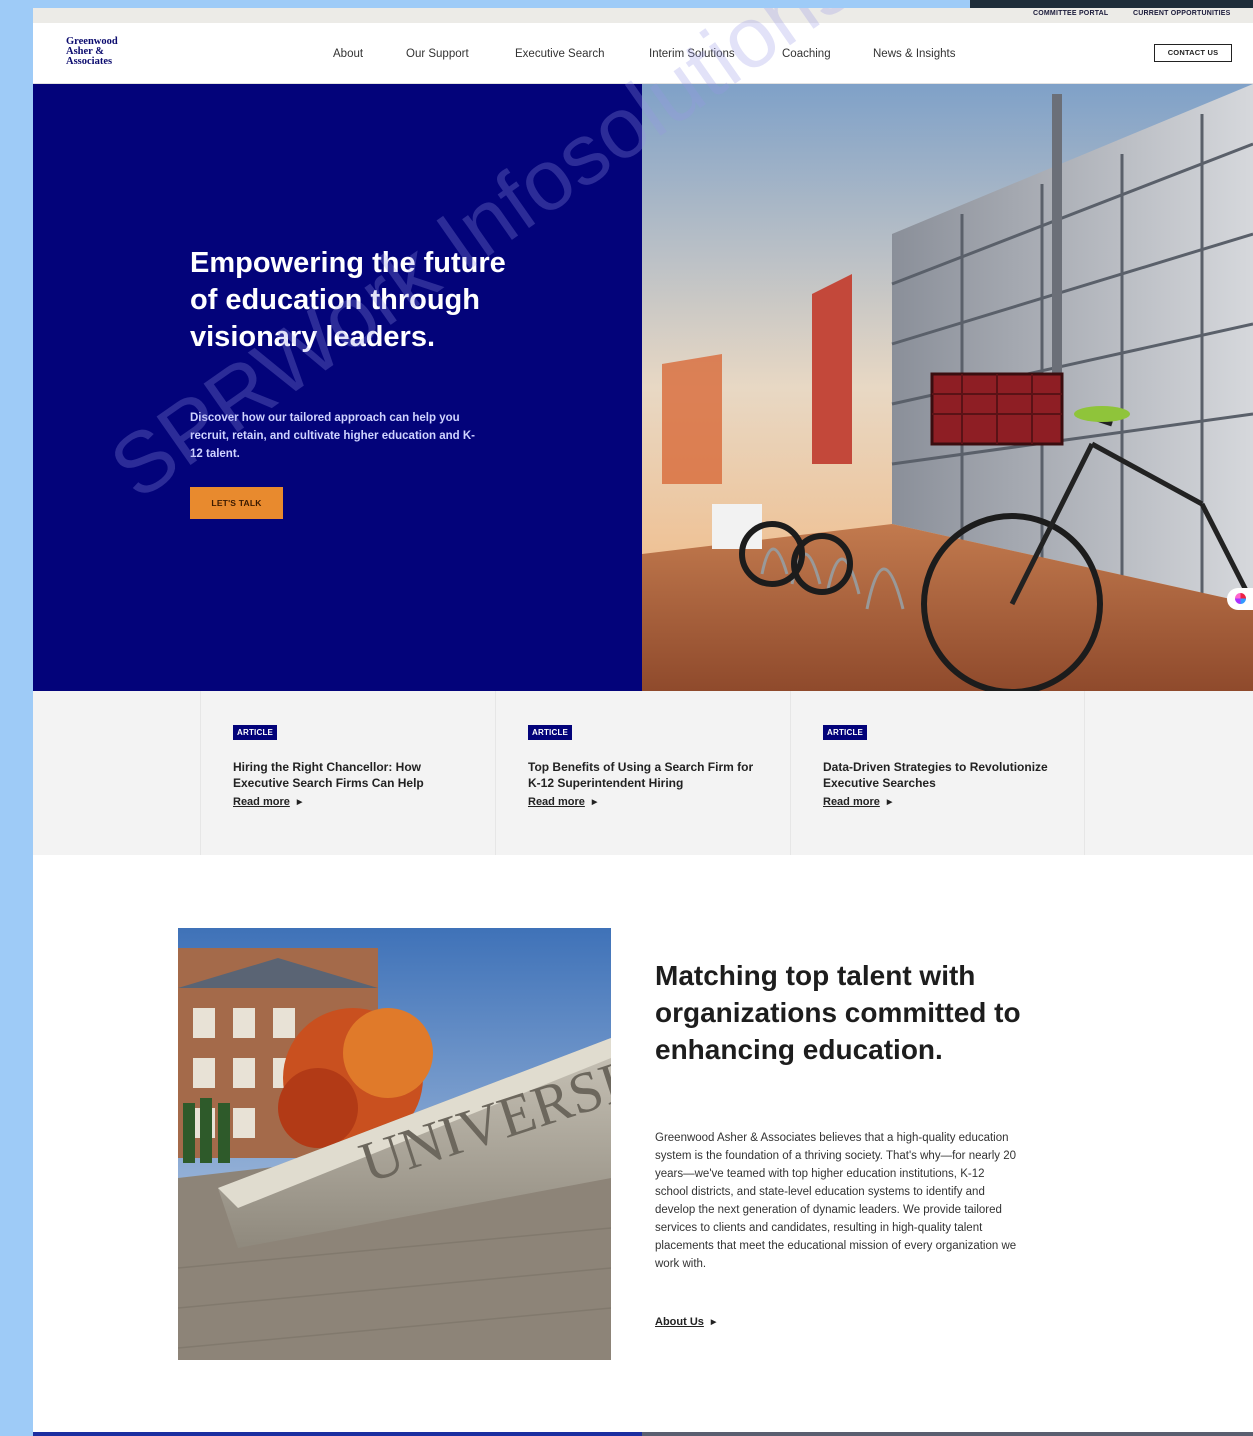 The image size is (1253, 1436). I want to click on site-logo: Greenwood Asher & Associates, so click(92, 51).